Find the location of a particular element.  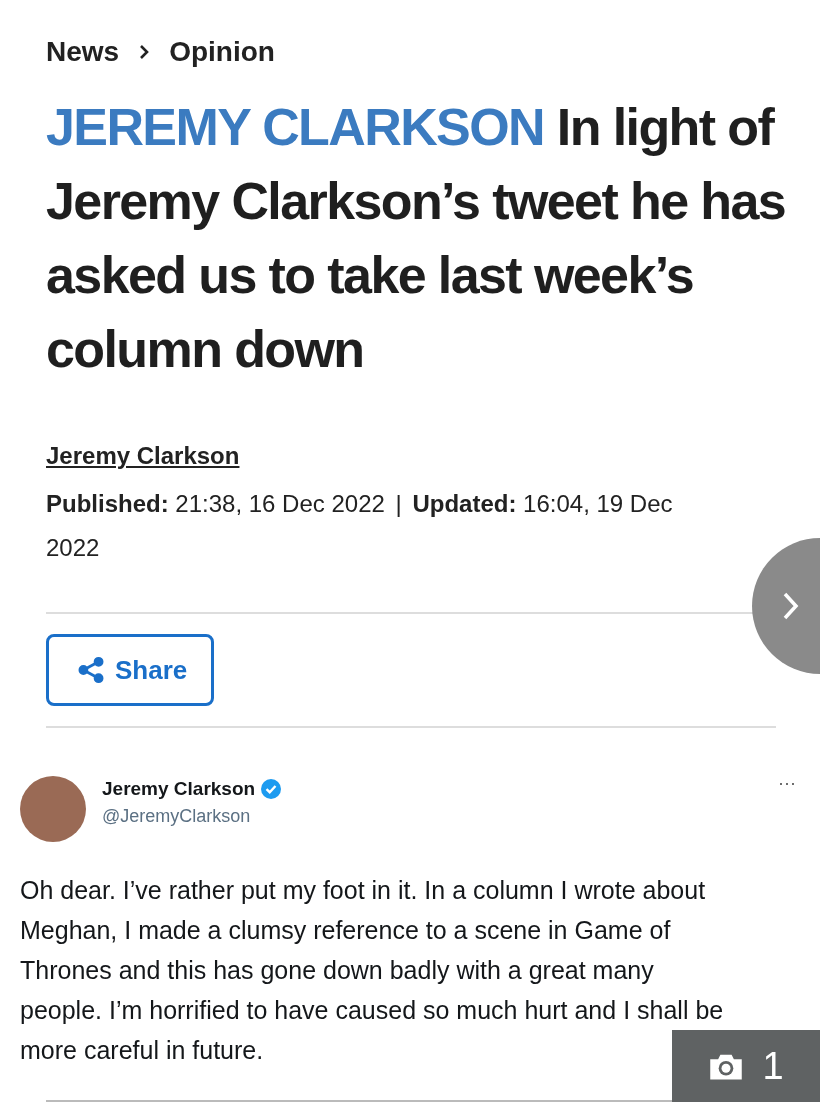

photo-count-badge: 1 is located at coordinates (746, 1066).